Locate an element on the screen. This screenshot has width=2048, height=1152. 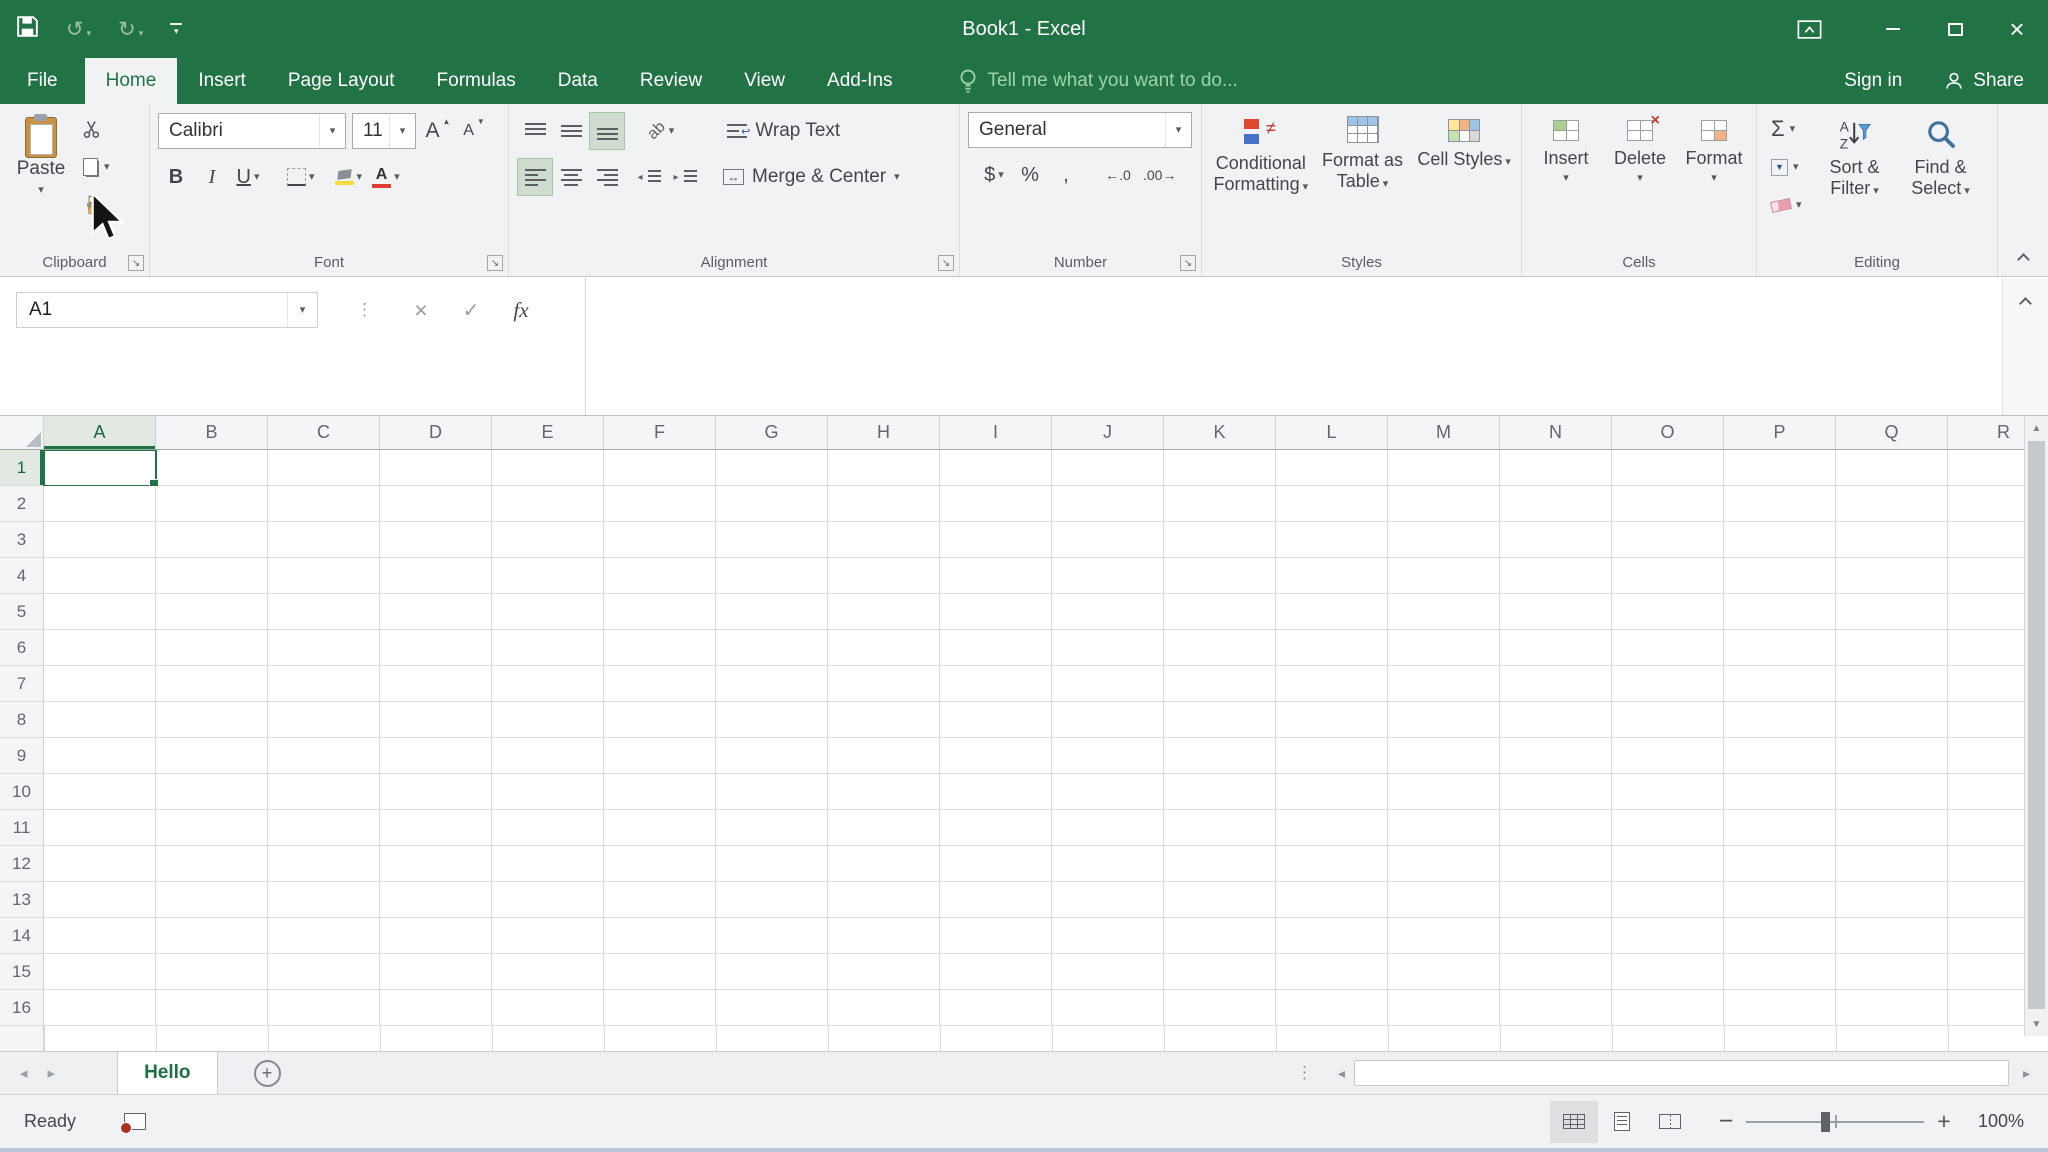
cell-H13 is located at coordinates (884, 900).